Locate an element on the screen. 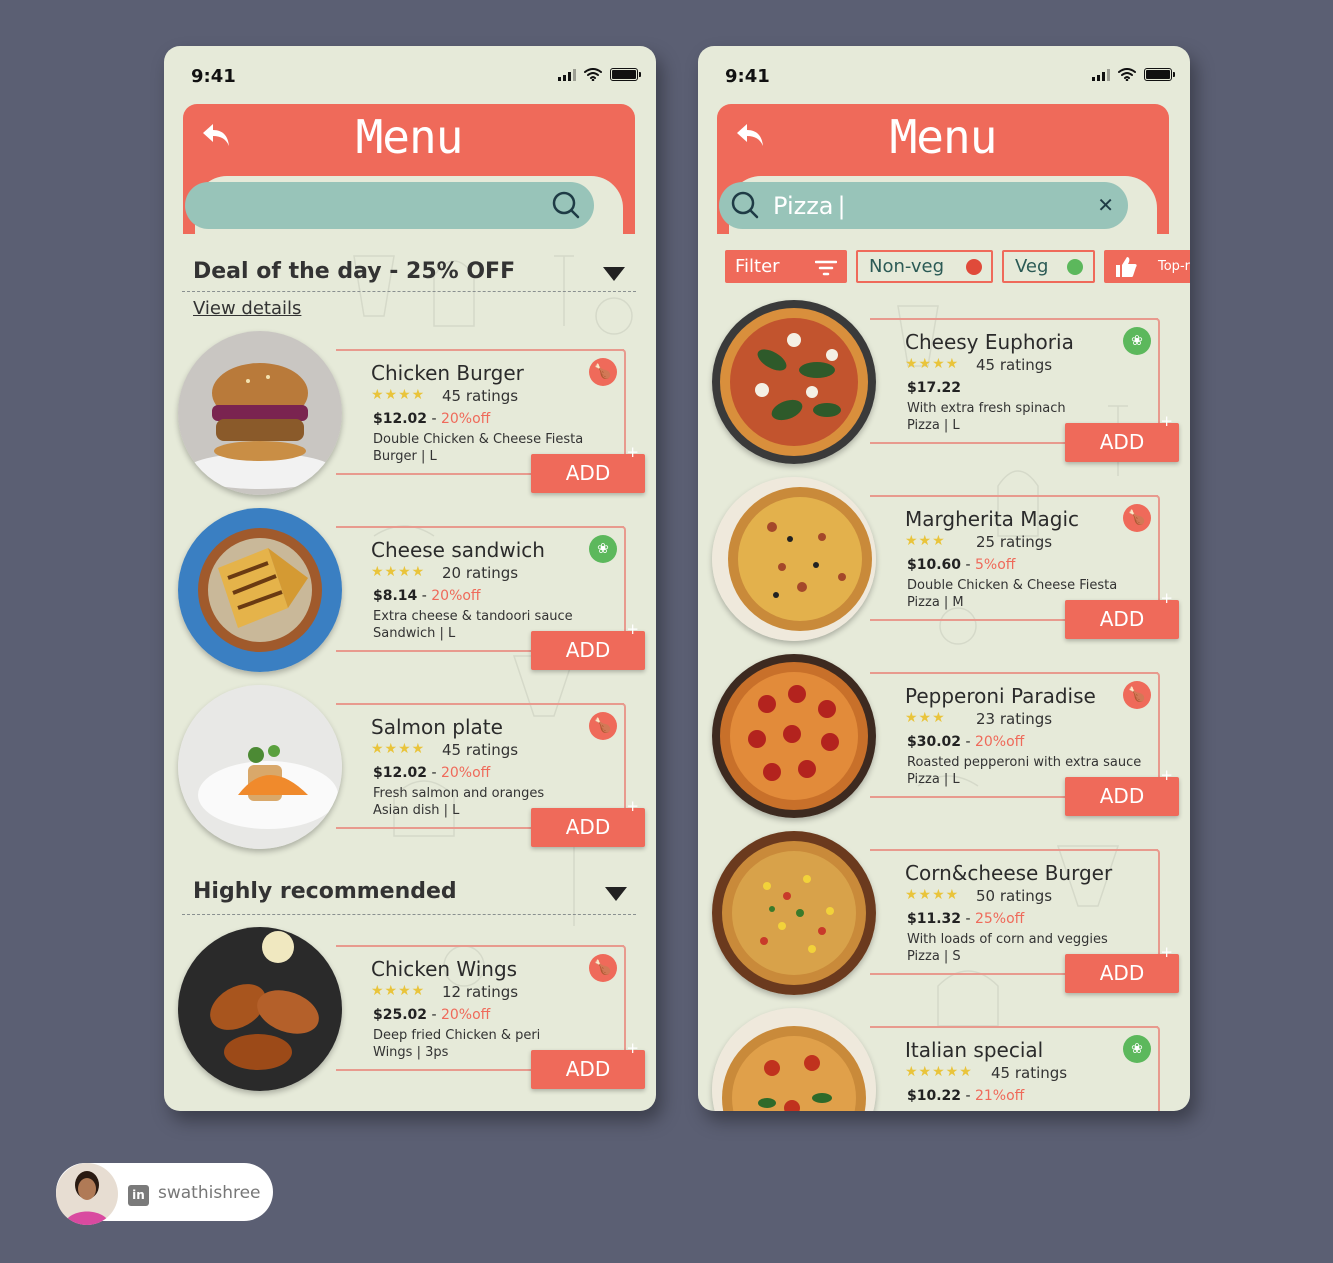 The width and height of the screenshot is (1333, 1263). filter-button: Filter is located at coordinates (786, 266).